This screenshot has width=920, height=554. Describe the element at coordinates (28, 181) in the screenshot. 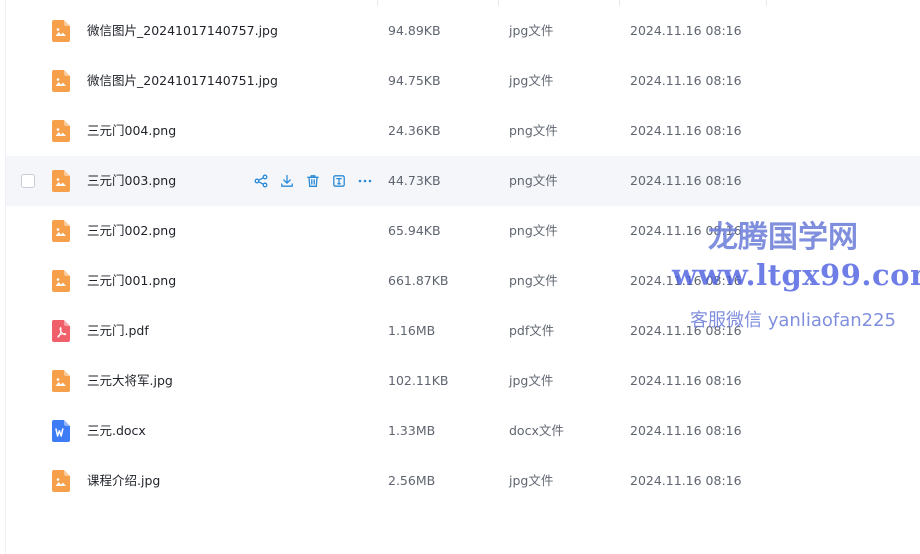

I see `row-checkbox` at that location.